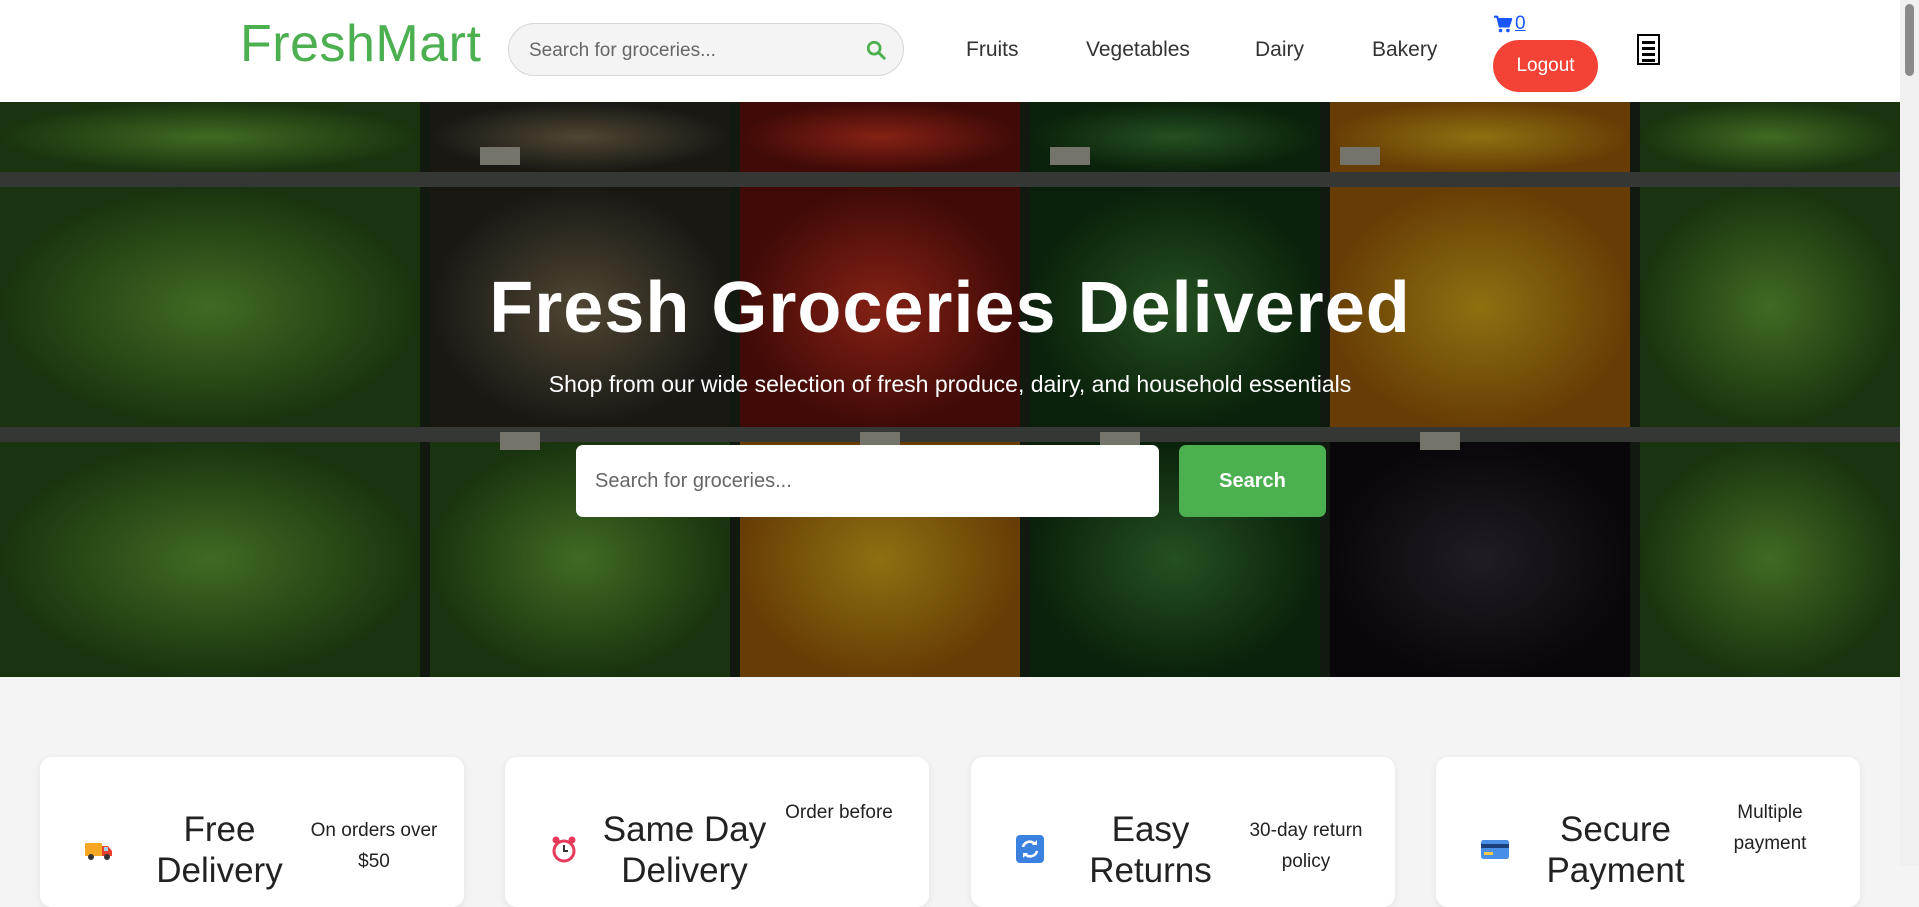 This screenshot has width=1919, height=907. What do you see at coordinates (219, 850) in the screenshot?
I see `feature-title: Free Delivery` at bounding box center [219, 850].